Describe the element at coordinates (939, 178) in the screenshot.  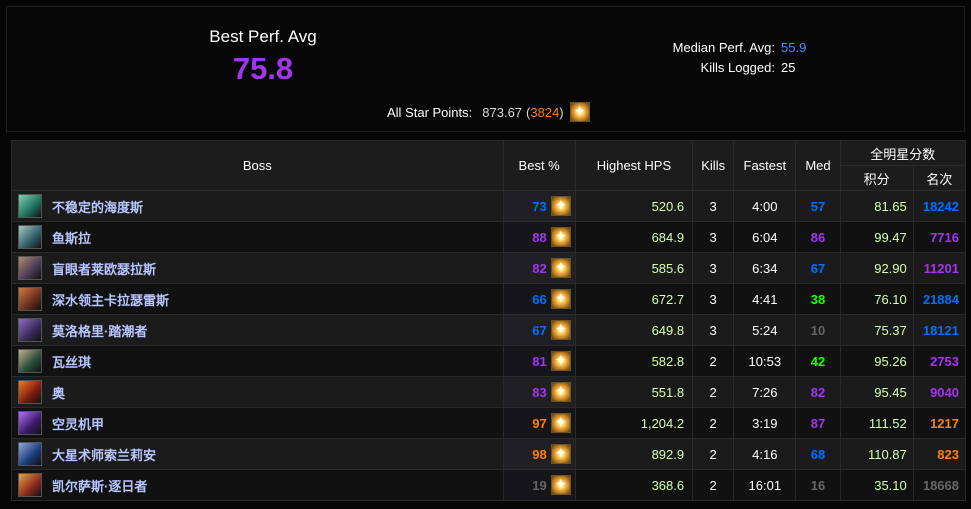
I see `header-allstar-rank: 名次` at that location.